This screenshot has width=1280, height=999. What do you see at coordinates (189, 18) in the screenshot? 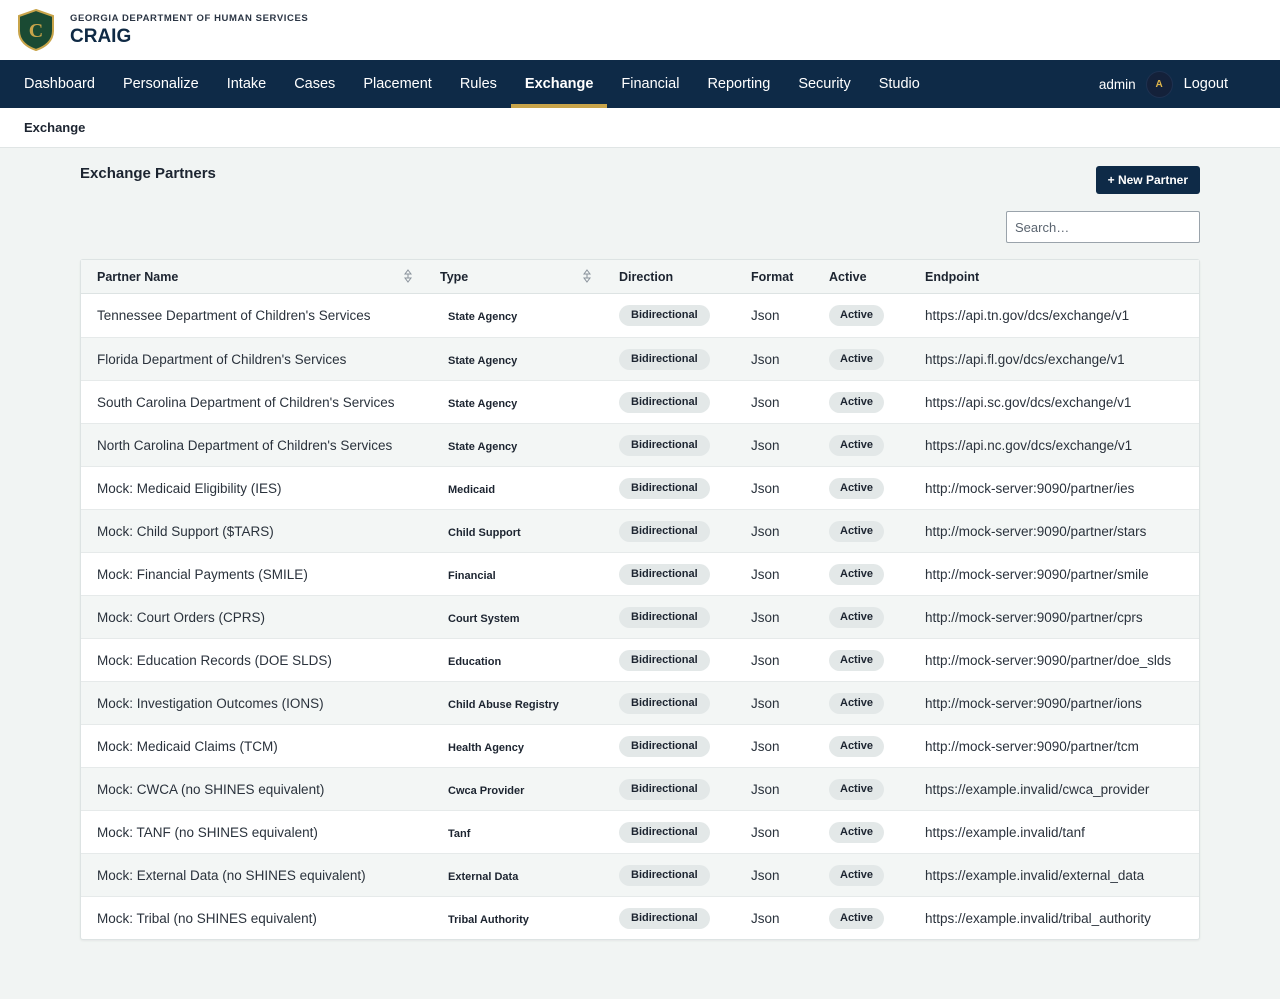
I see `brand-org: GEORGIA DEPARTMENT OF HUMAN SERVICES` at bounding box center [189, 18].